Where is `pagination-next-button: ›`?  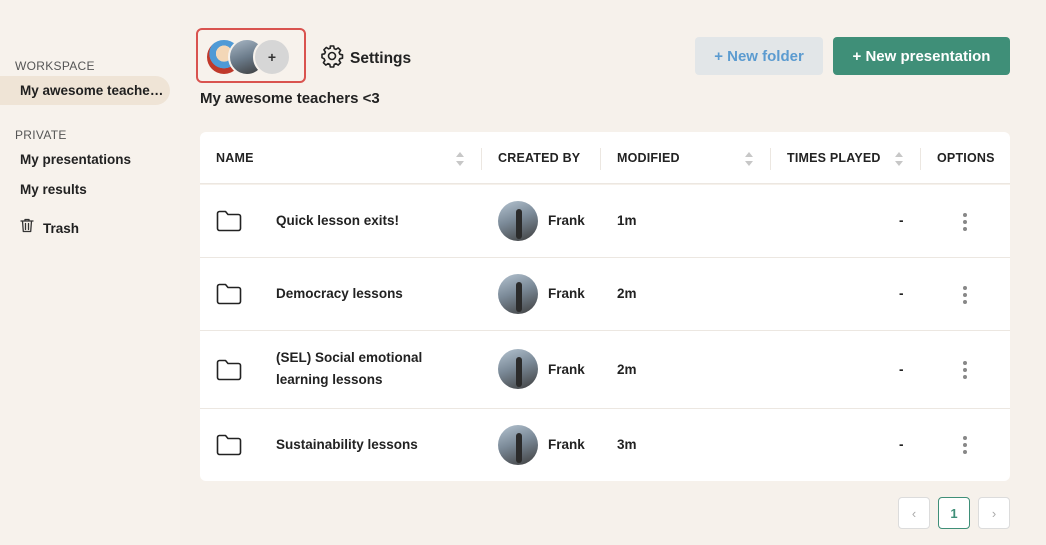
pagination-next-button: › is located at coordinates (994, 513).